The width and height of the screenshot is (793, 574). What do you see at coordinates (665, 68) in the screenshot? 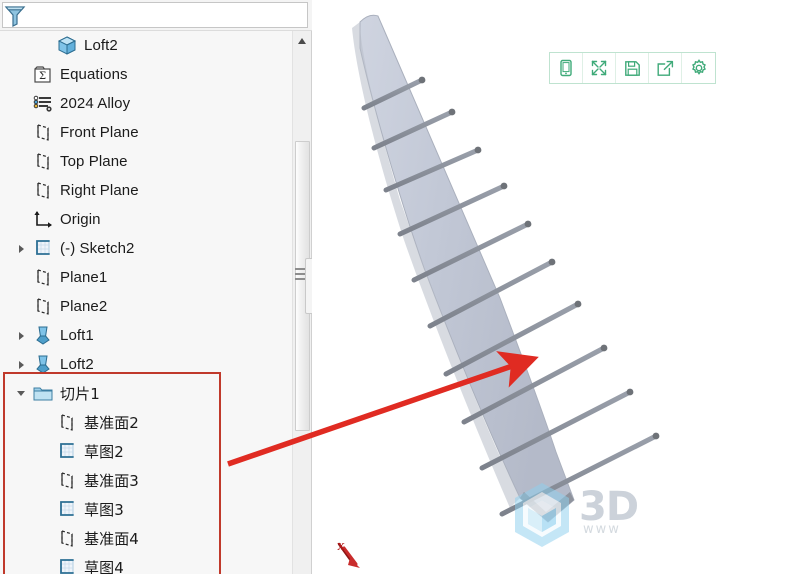
I see `share-export-icon` at bounding box center [665, 68].